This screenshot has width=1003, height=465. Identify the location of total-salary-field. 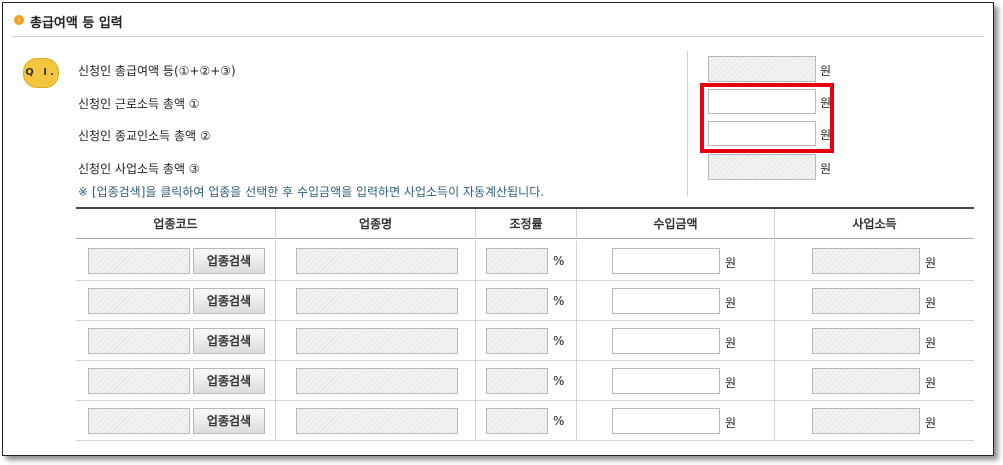
(762, 69).